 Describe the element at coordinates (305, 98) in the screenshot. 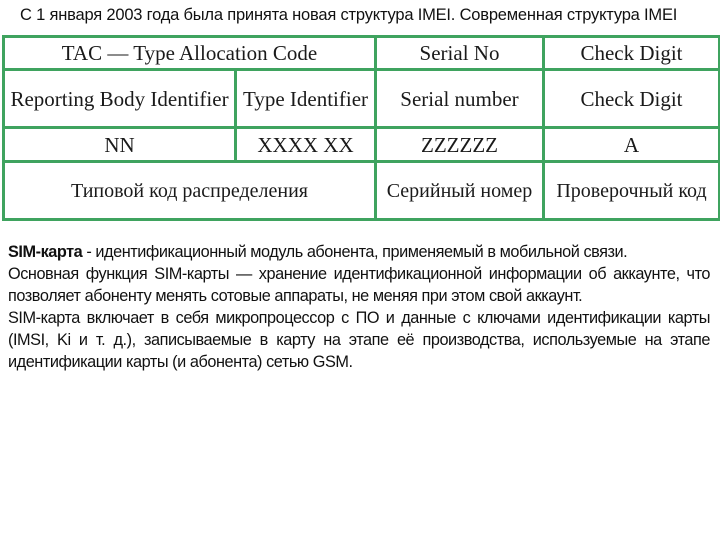

I see `cell-type-identifier: Type Identifier` at that location.